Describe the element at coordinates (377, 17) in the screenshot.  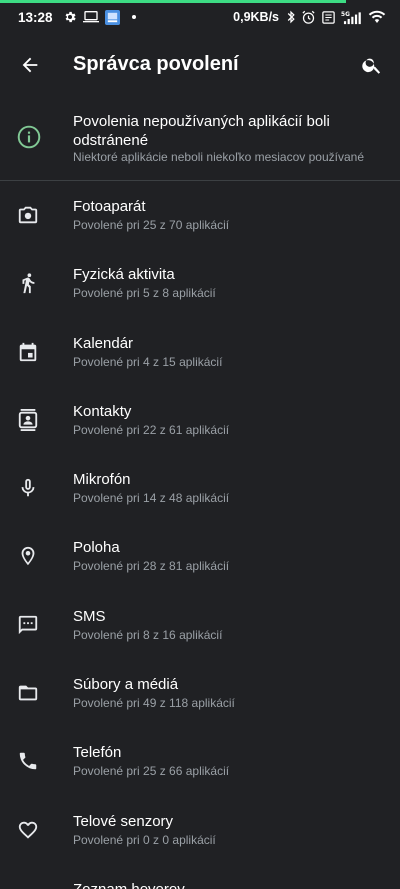
I see `wifi-icon` at that location.